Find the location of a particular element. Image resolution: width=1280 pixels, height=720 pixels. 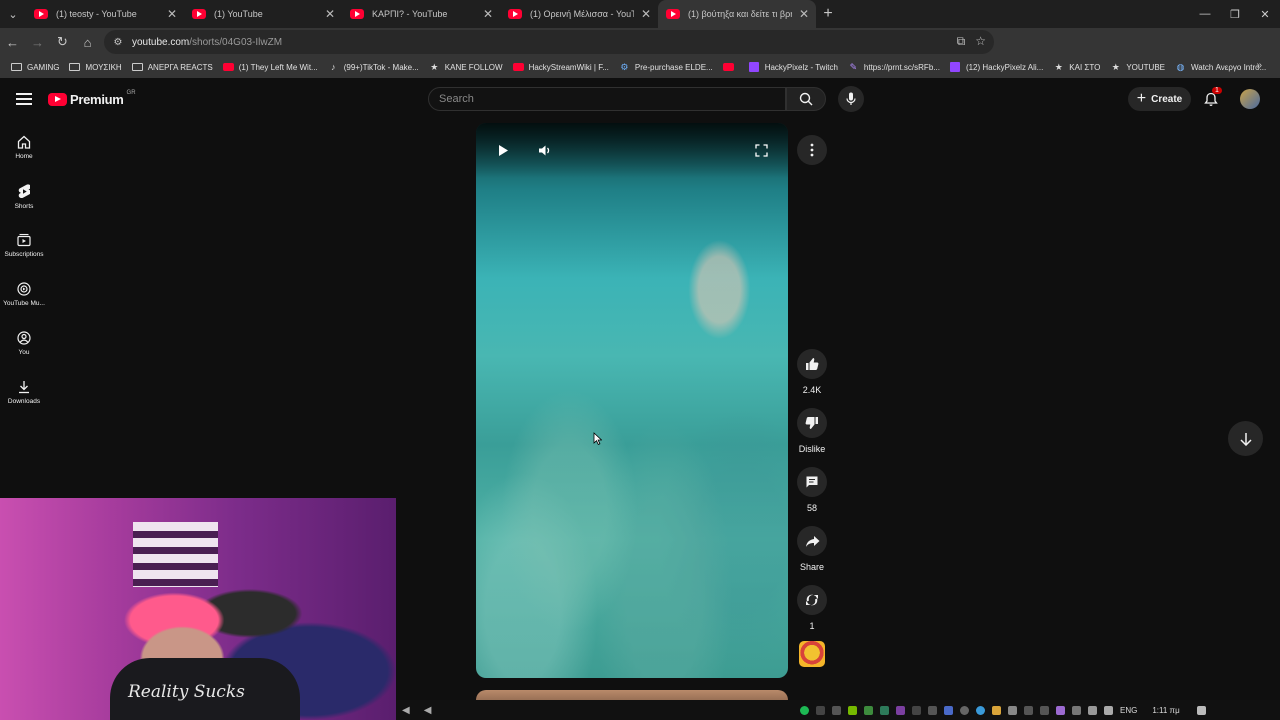

search-button is located at coordinates (806, 99).